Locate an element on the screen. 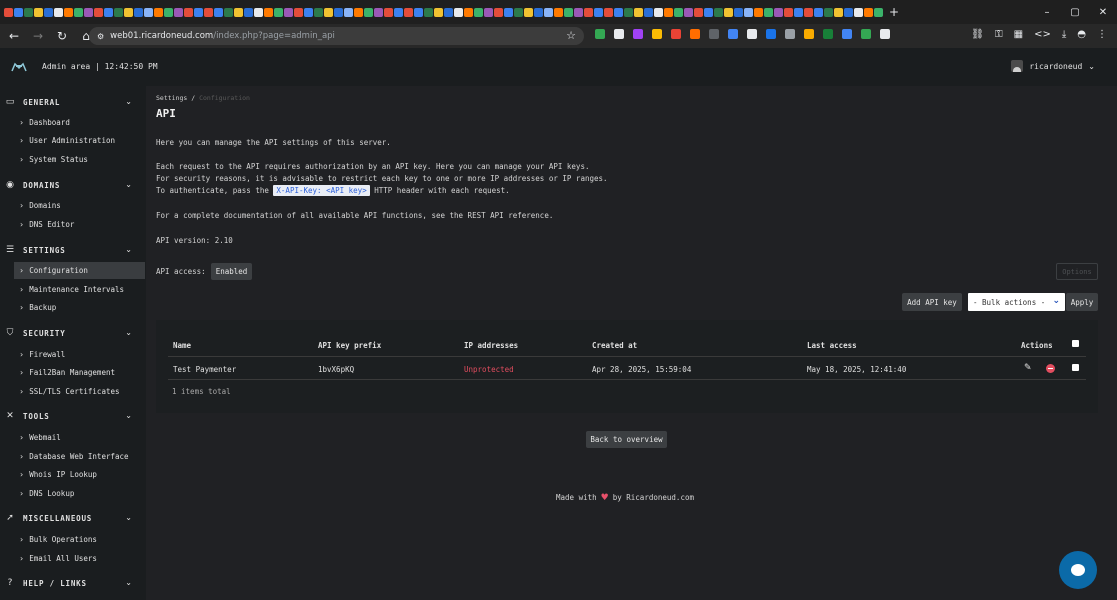 This screenshot has height=600, width=1117. sidebar-section-tools: ✕ TOOLS ⌄ is located at coordinates (73, 416).